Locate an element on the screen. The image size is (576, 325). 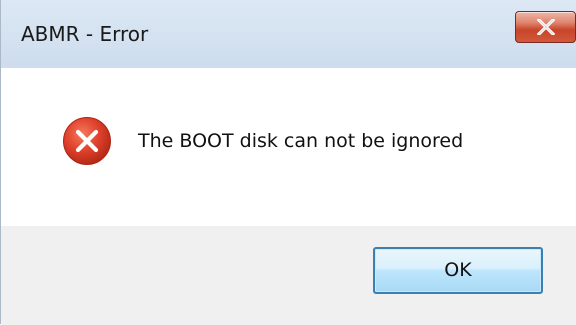
close-x-icon is located at coordinates (546, 27).